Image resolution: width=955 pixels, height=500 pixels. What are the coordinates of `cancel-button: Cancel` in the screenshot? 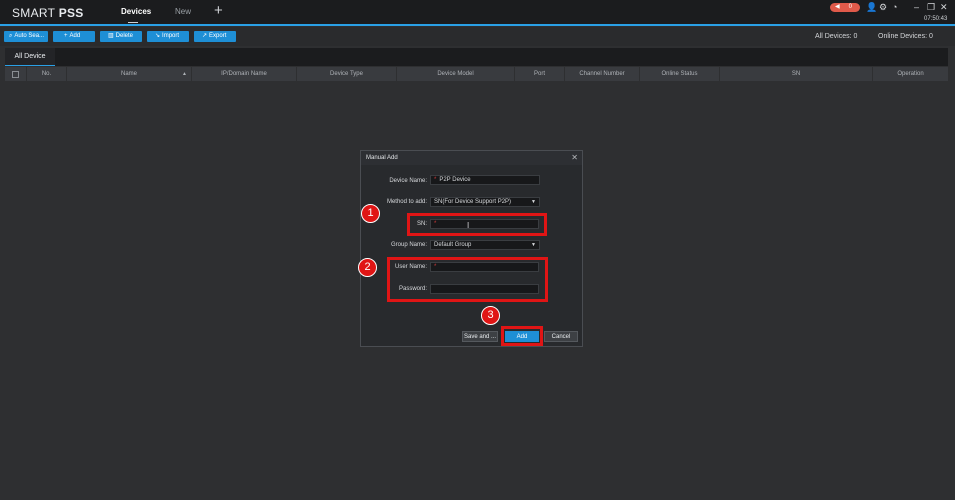 It's located at (561, 336).